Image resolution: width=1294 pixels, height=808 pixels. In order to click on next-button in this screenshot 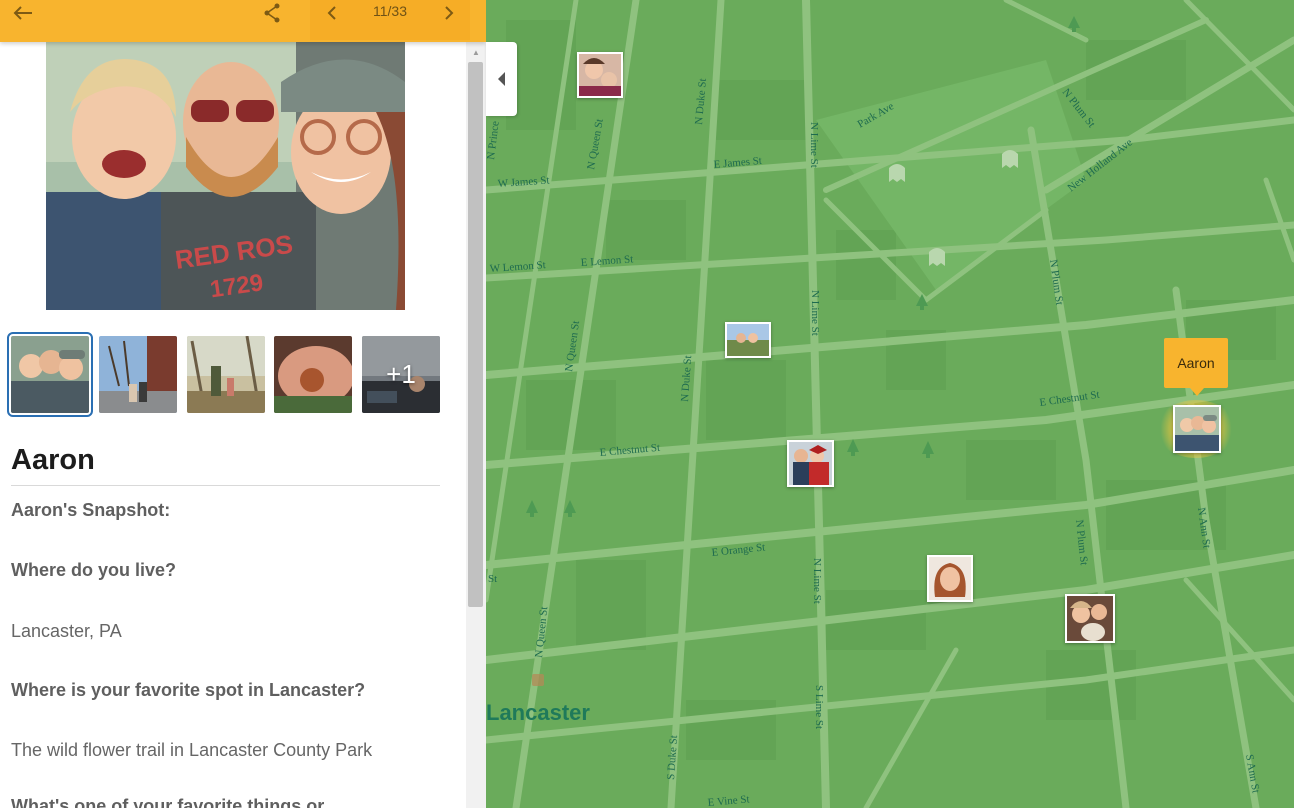, I will do `click(449, 13)`.